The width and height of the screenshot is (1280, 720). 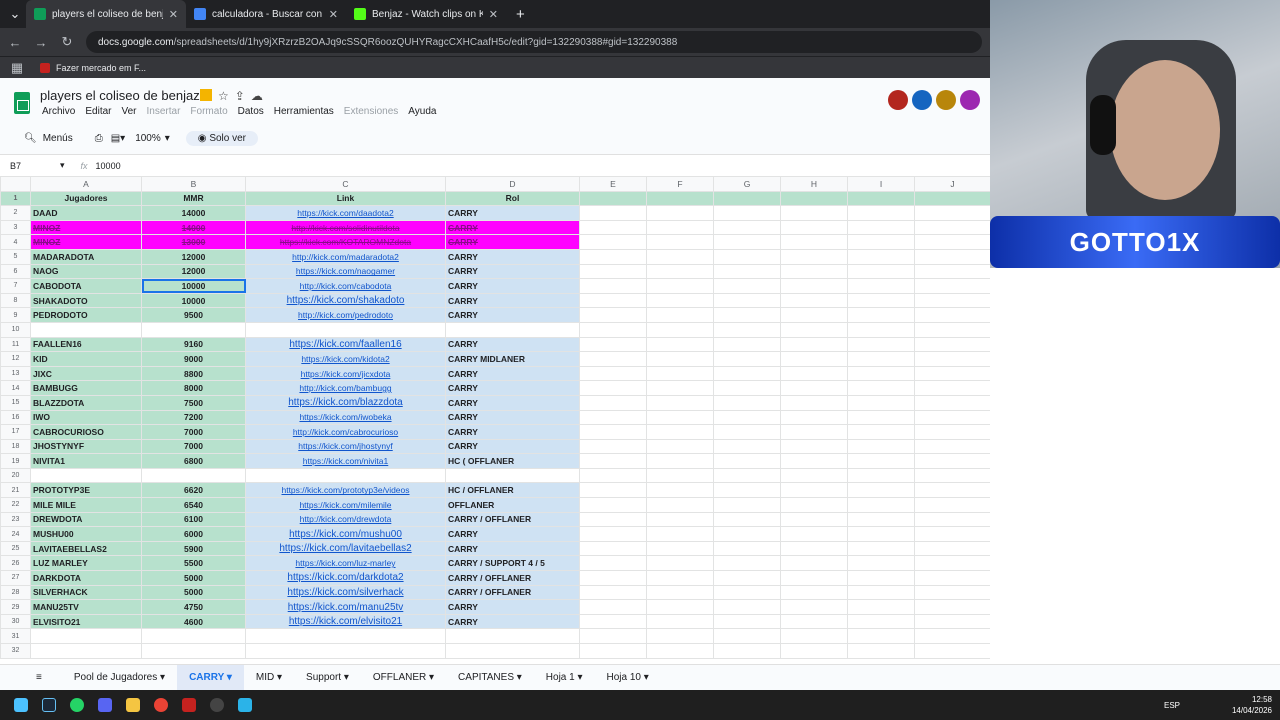 I want to click on player-cell: PROTOTYP3E, so click(x=86, y=490).